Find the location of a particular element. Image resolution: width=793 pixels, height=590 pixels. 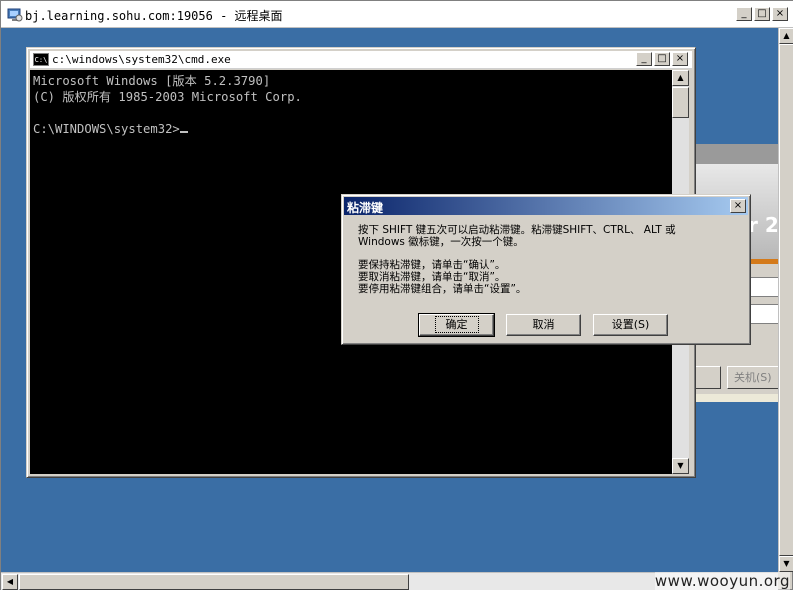

settings-button: 设置(S) is located at coordinates (630, 325).